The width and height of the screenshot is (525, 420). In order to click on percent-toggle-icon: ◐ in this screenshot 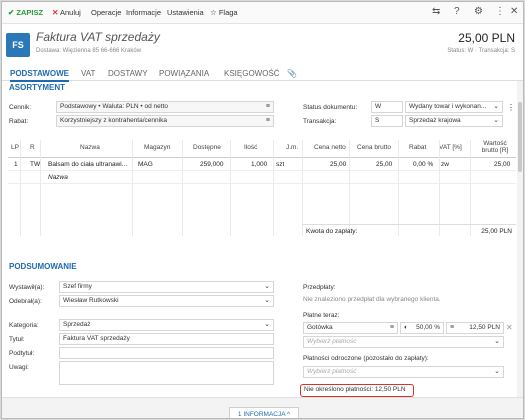, I will do `click(406, 327)`.